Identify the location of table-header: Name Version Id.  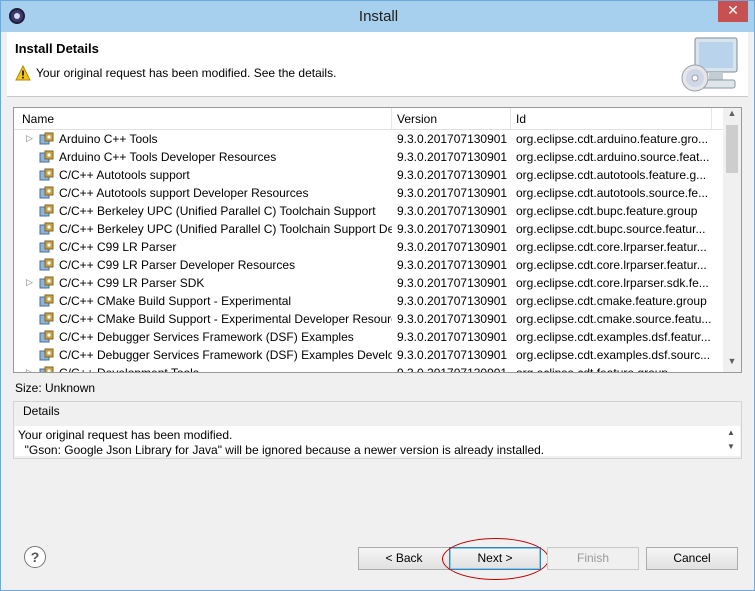
(377, 119).